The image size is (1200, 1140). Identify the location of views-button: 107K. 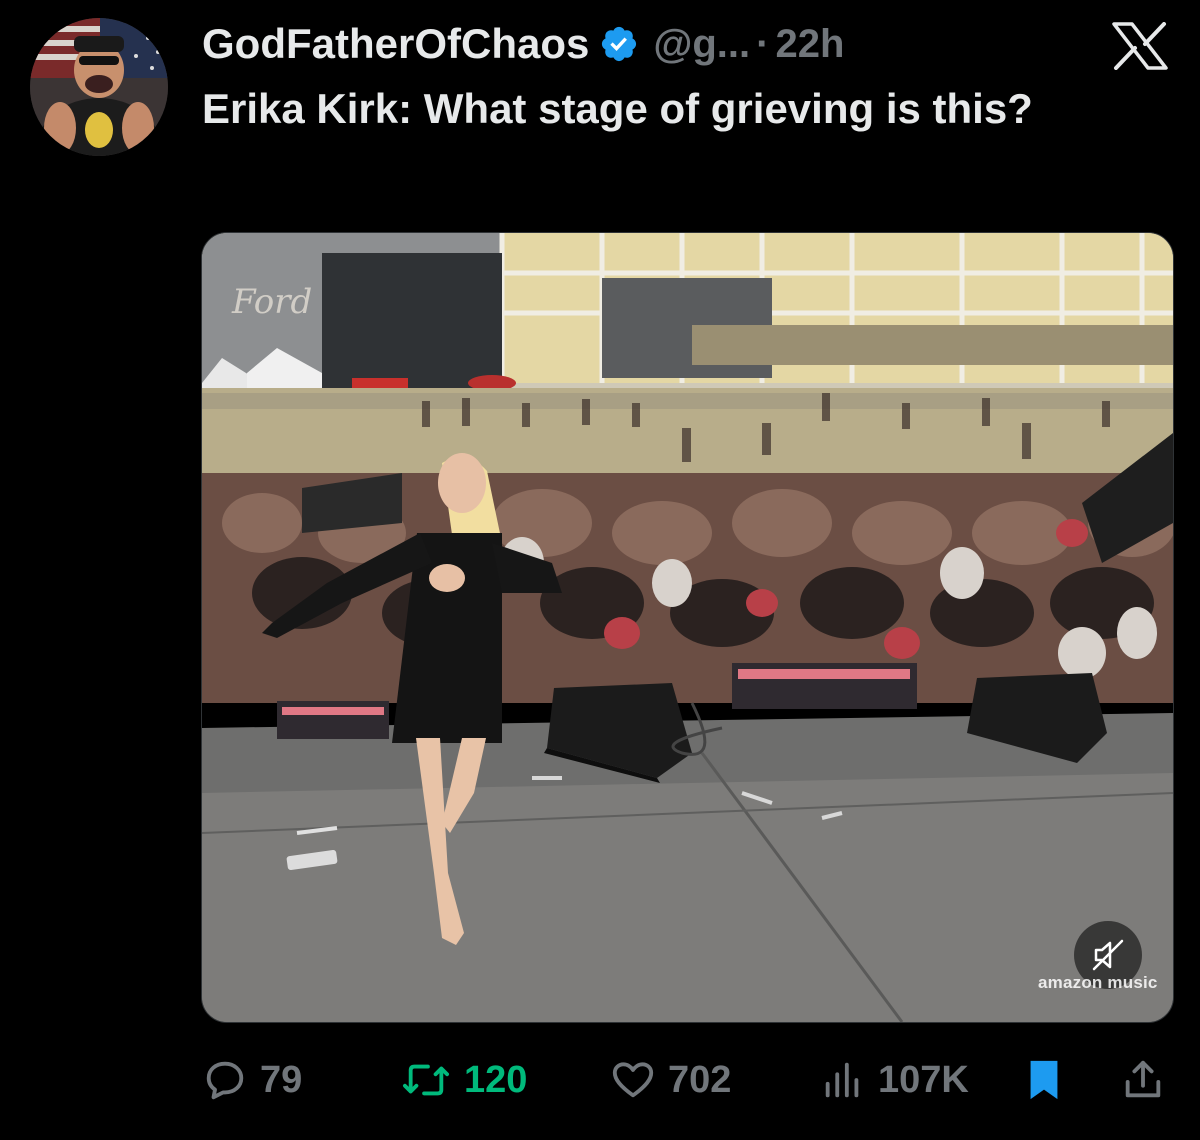
(894, 1080).